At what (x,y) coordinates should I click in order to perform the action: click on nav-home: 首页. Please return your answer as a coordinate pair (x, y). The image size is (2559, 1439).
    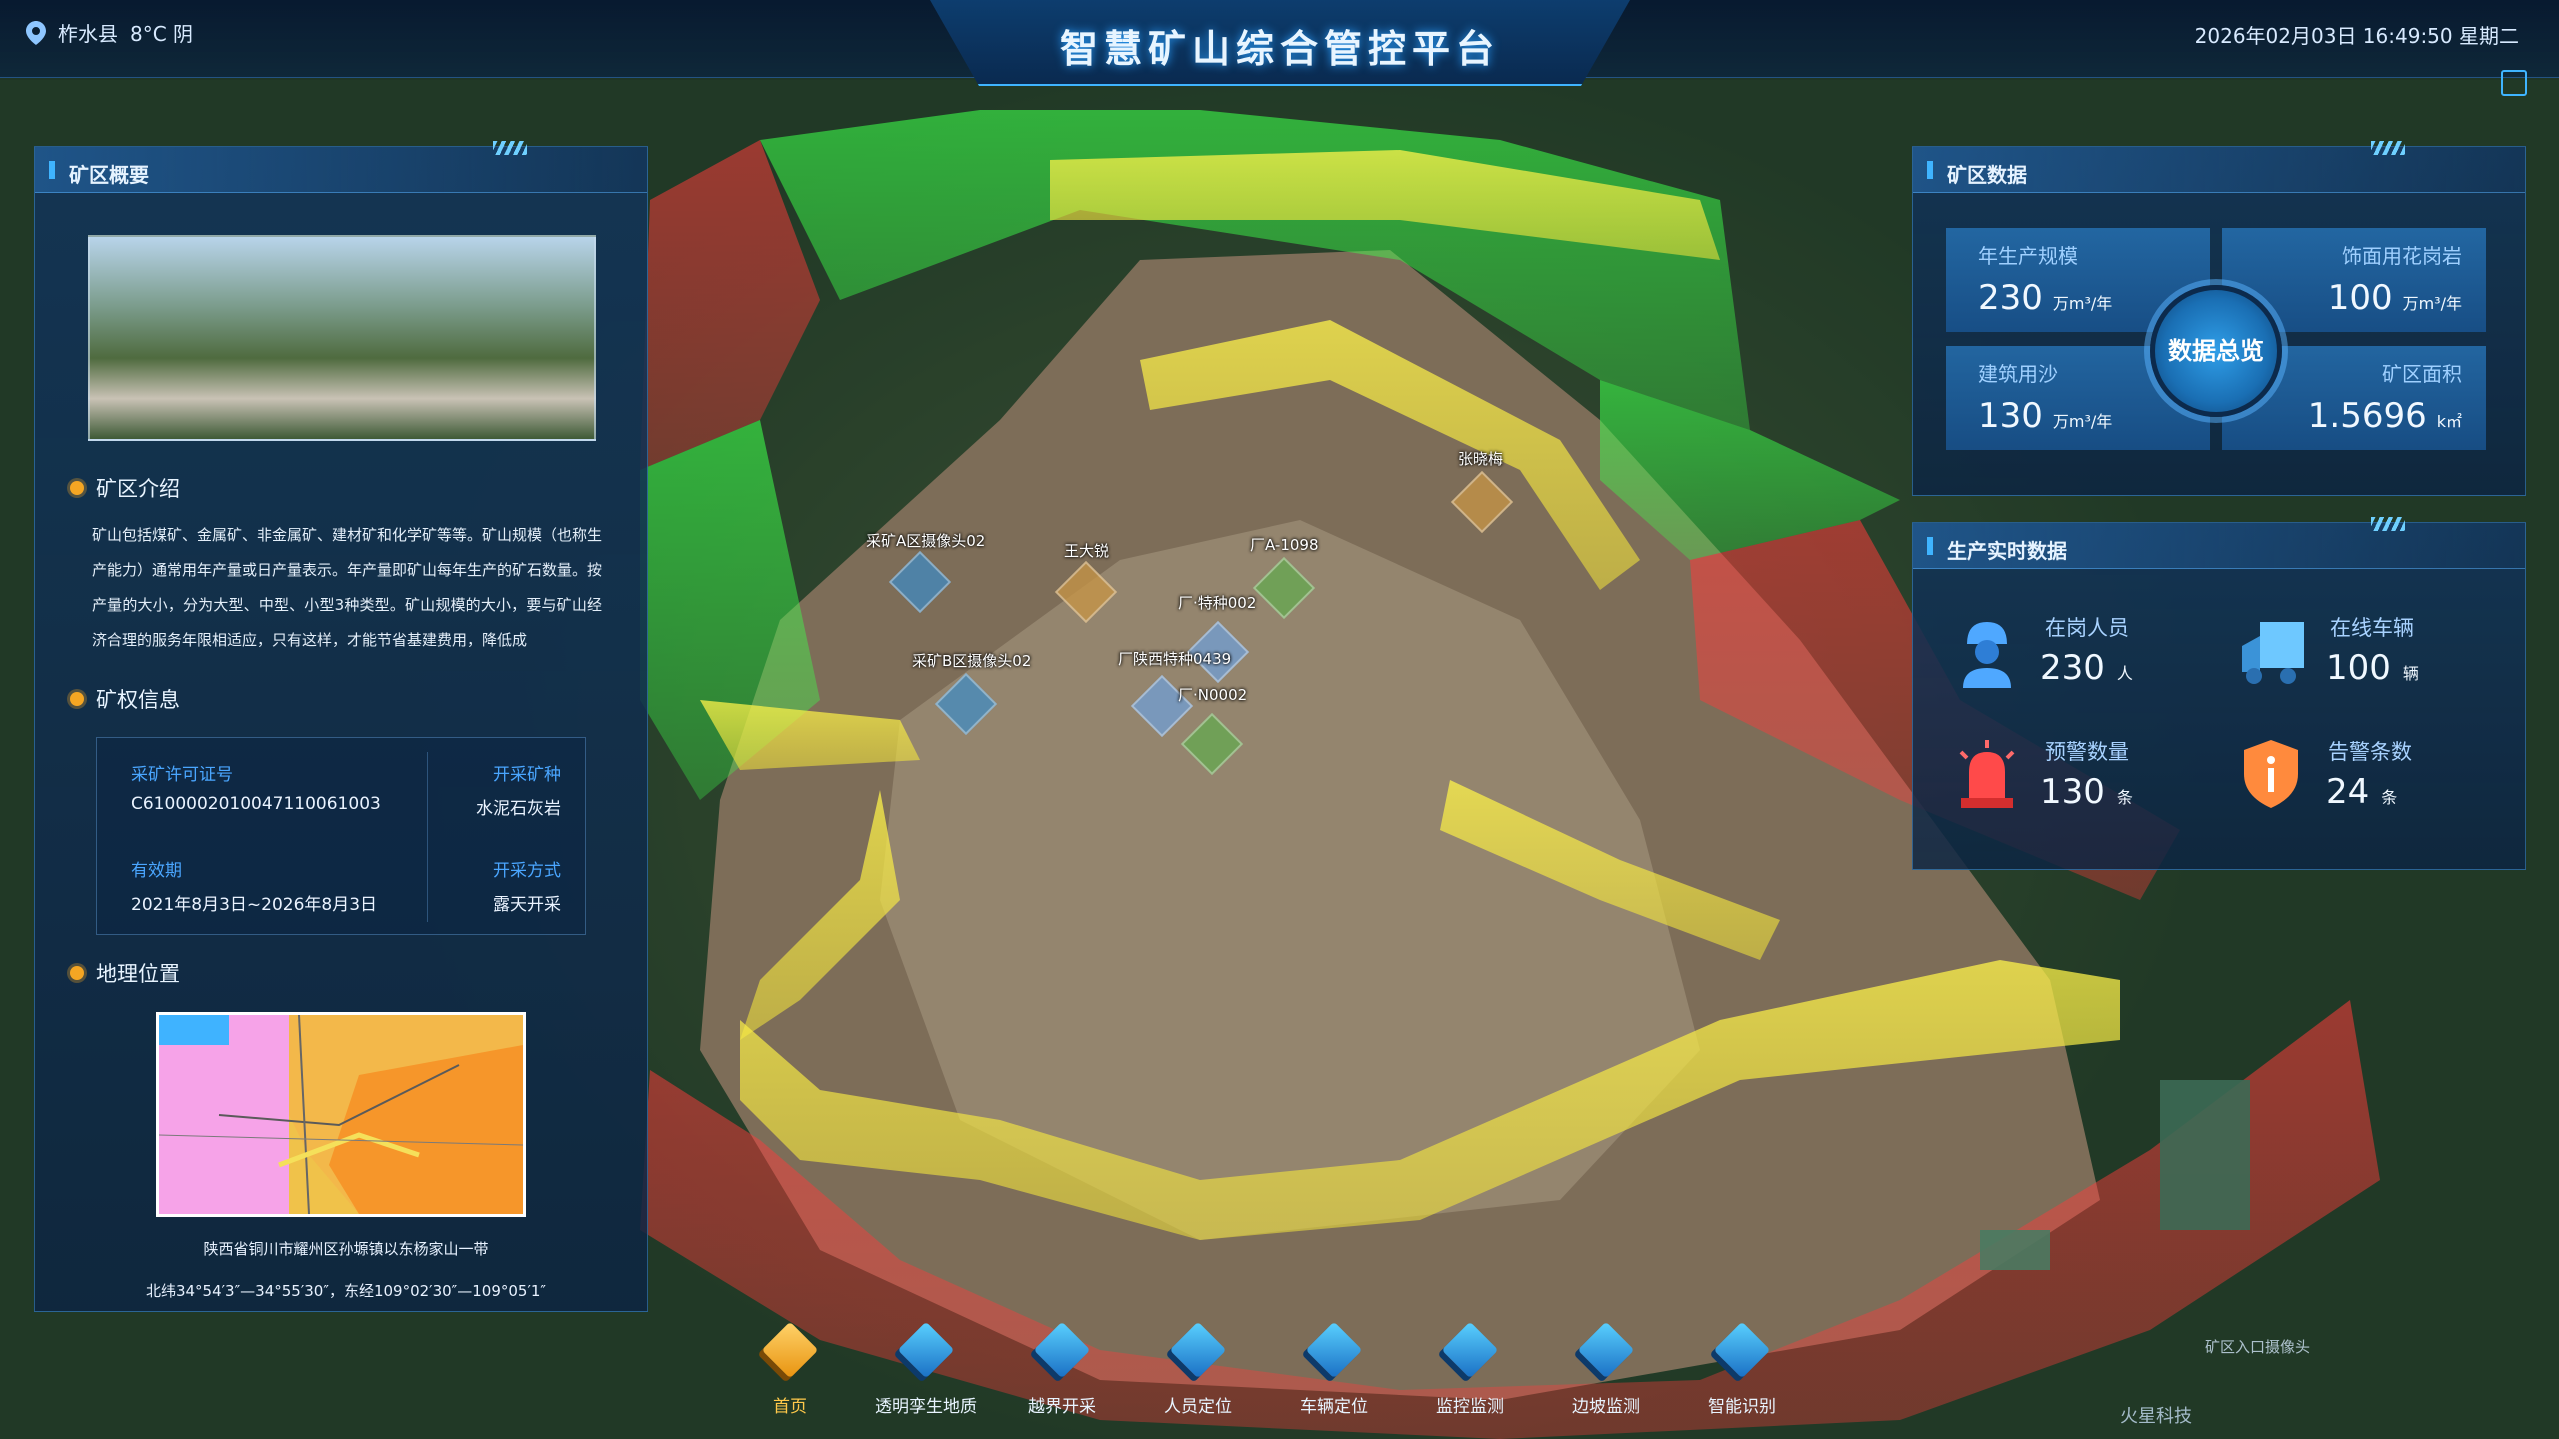
    Looking at the image, I should click on (790, 1369).